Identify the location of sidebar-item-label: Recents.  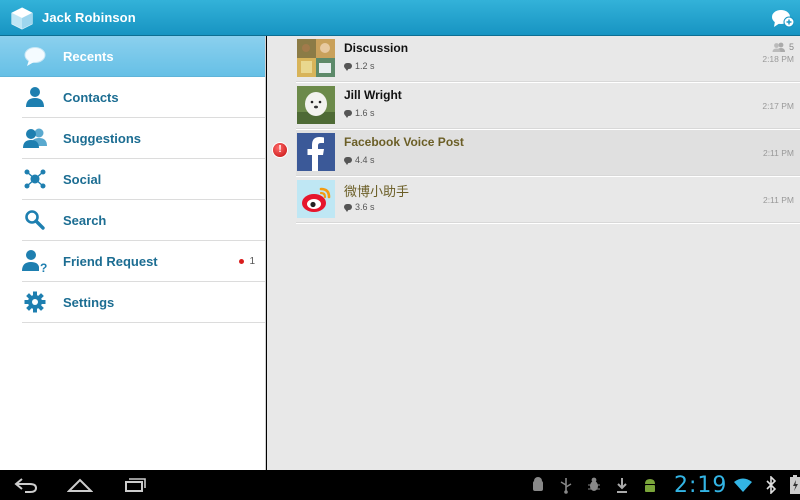
(88, 56).